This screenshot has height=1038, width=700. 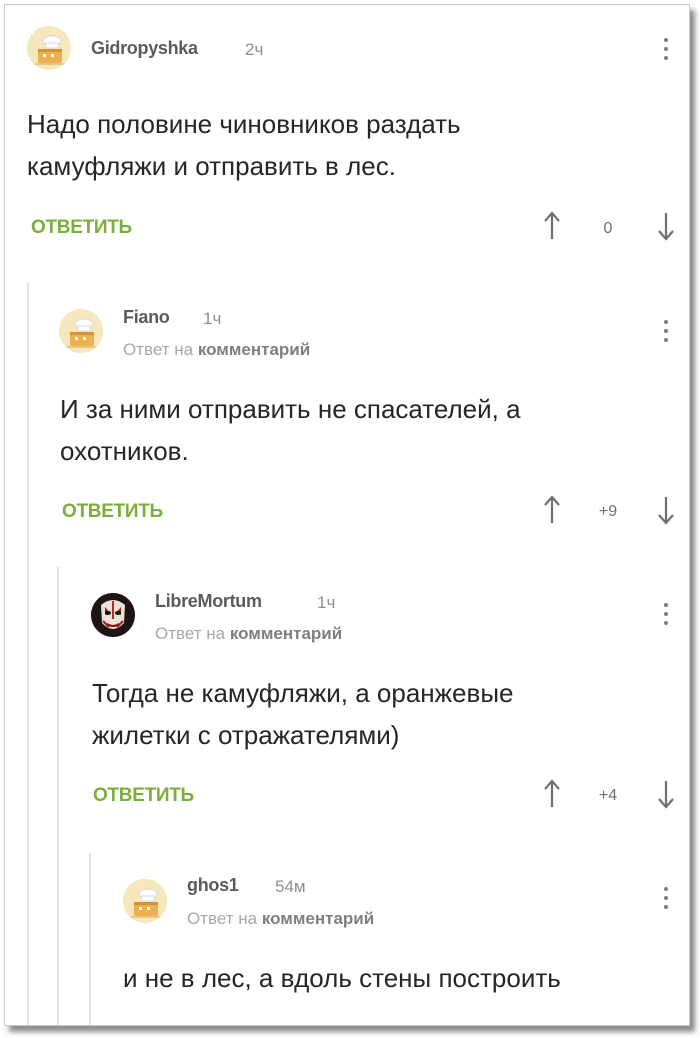 I want to click on comment-text-line: и не в лес, а вдоль стены построить, so click(x=342, y=978).